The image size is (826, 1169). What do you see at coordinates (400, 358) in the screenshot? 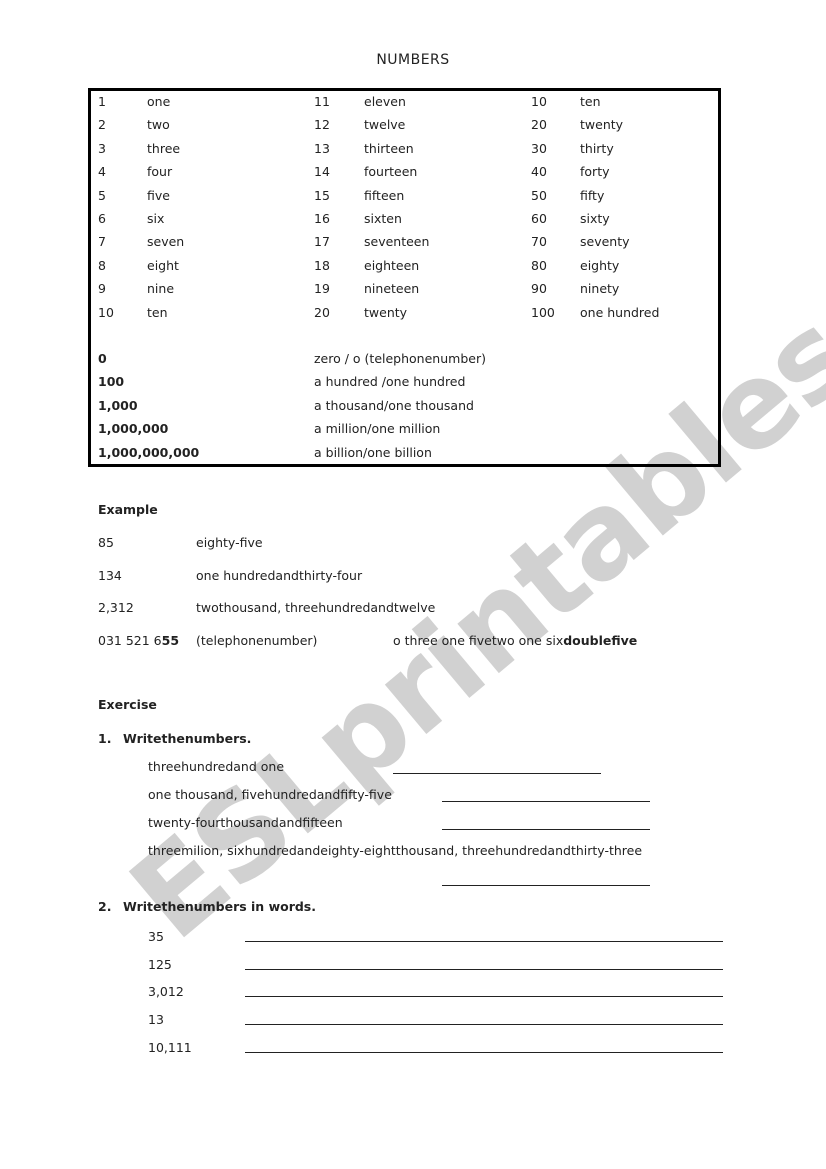
I see `large-number-words: zero / o (telephonenumber)` at bounding box center [400, 358].